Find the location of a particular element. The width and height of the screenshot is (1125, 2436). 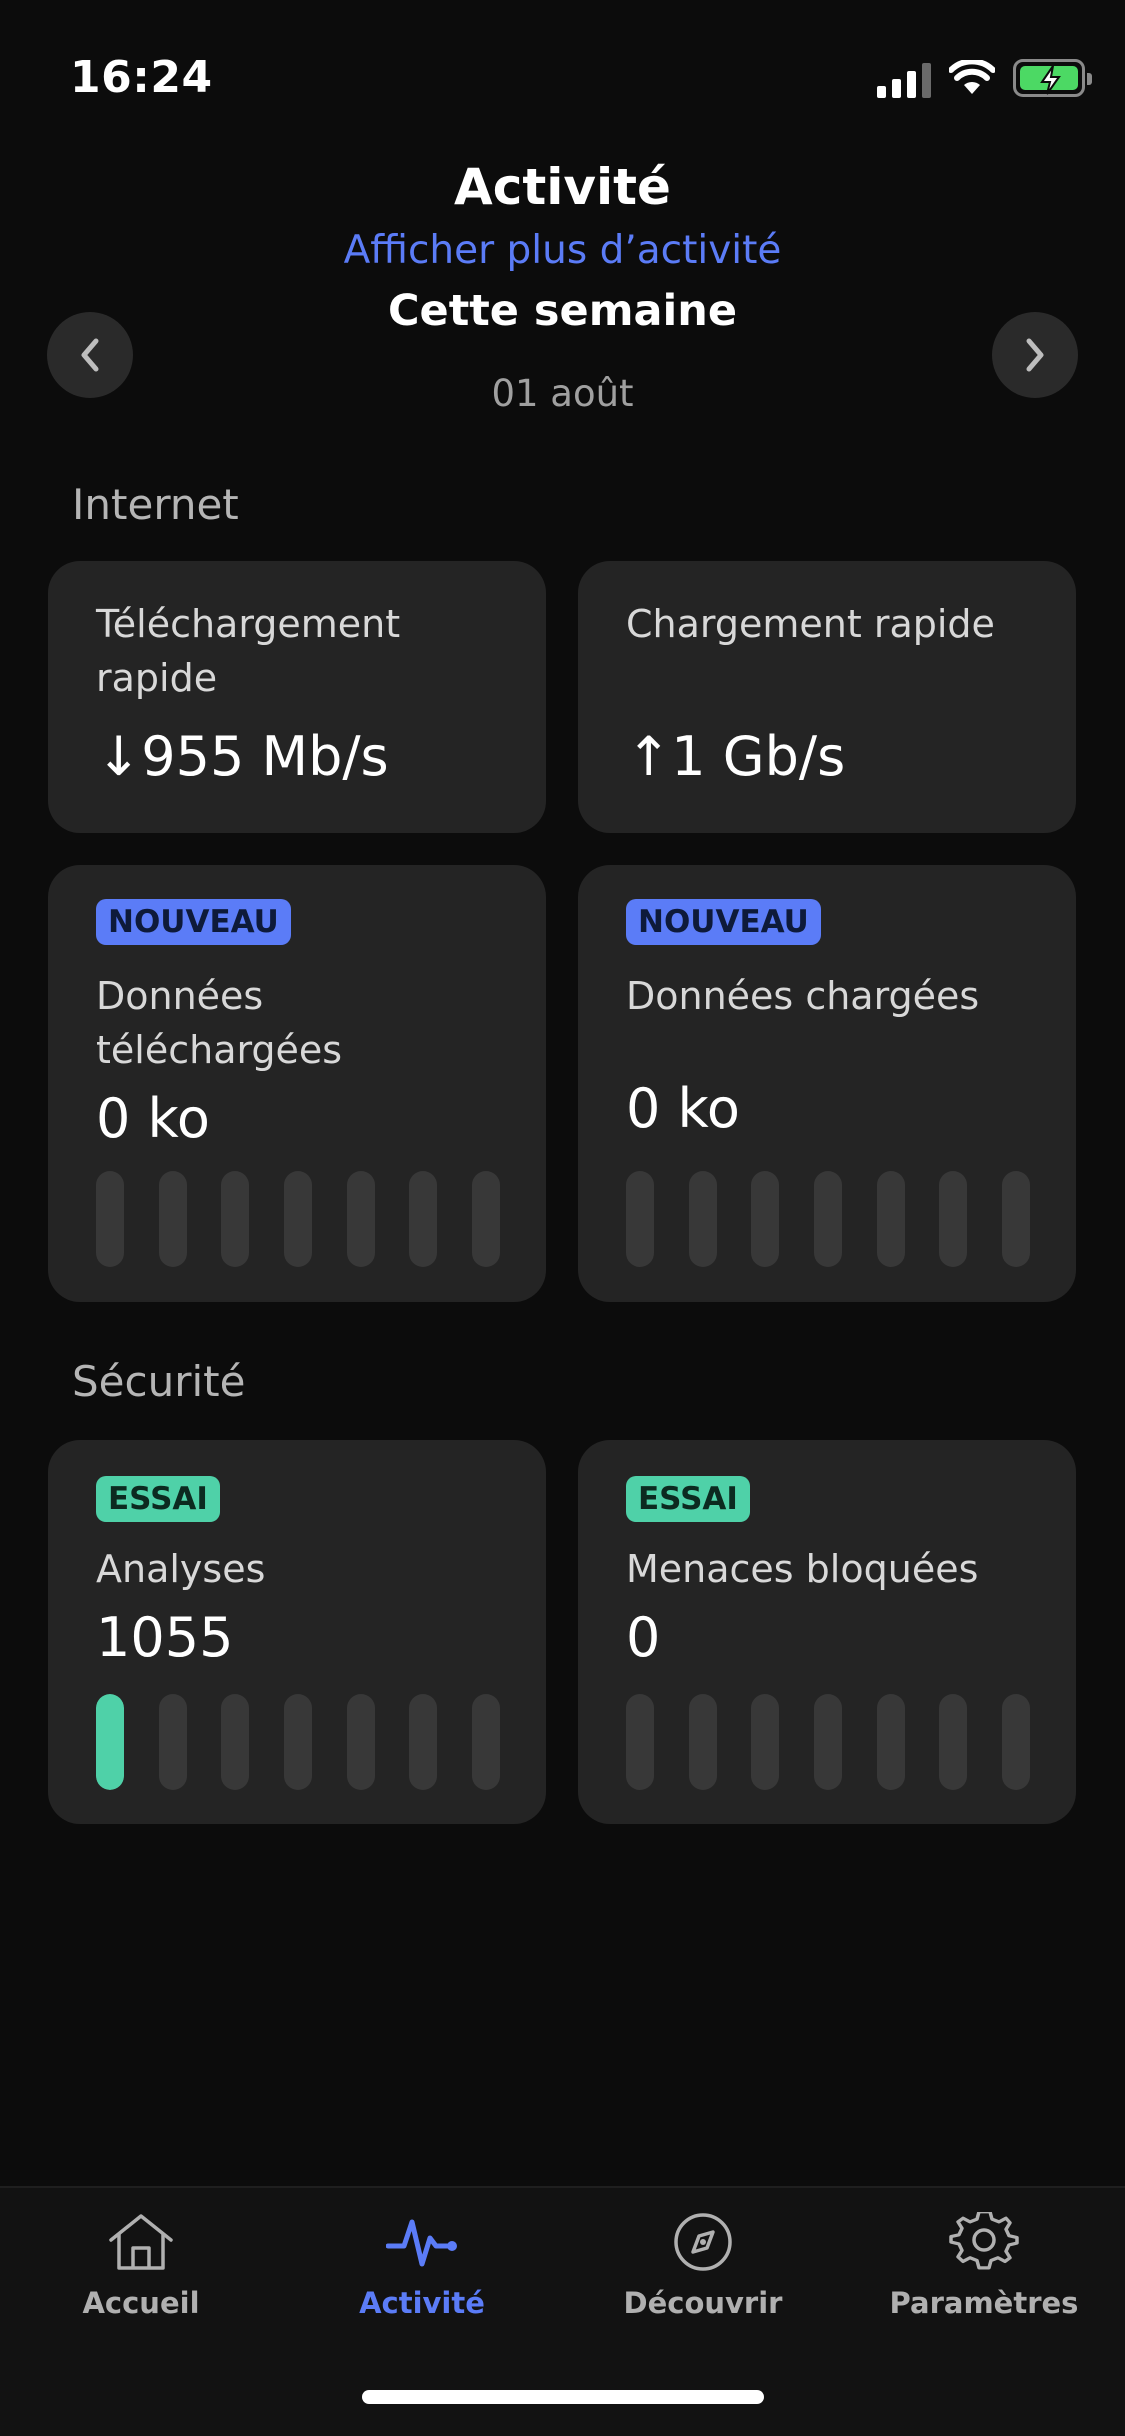

next-period-button is located at coordinates (1035, 355).